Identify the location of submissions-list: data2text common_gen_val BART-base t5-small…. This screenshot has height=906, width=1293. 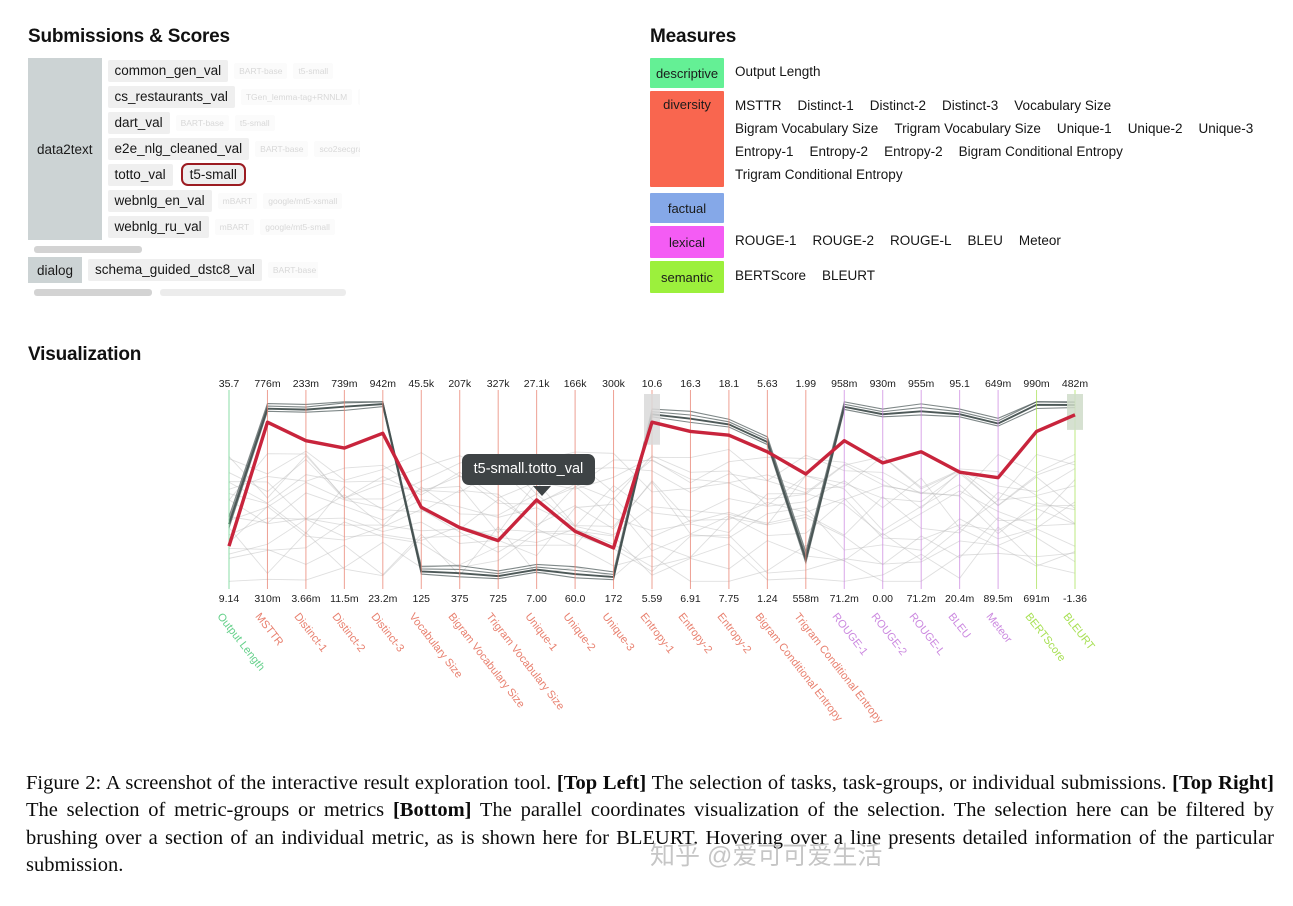
(194, 177).